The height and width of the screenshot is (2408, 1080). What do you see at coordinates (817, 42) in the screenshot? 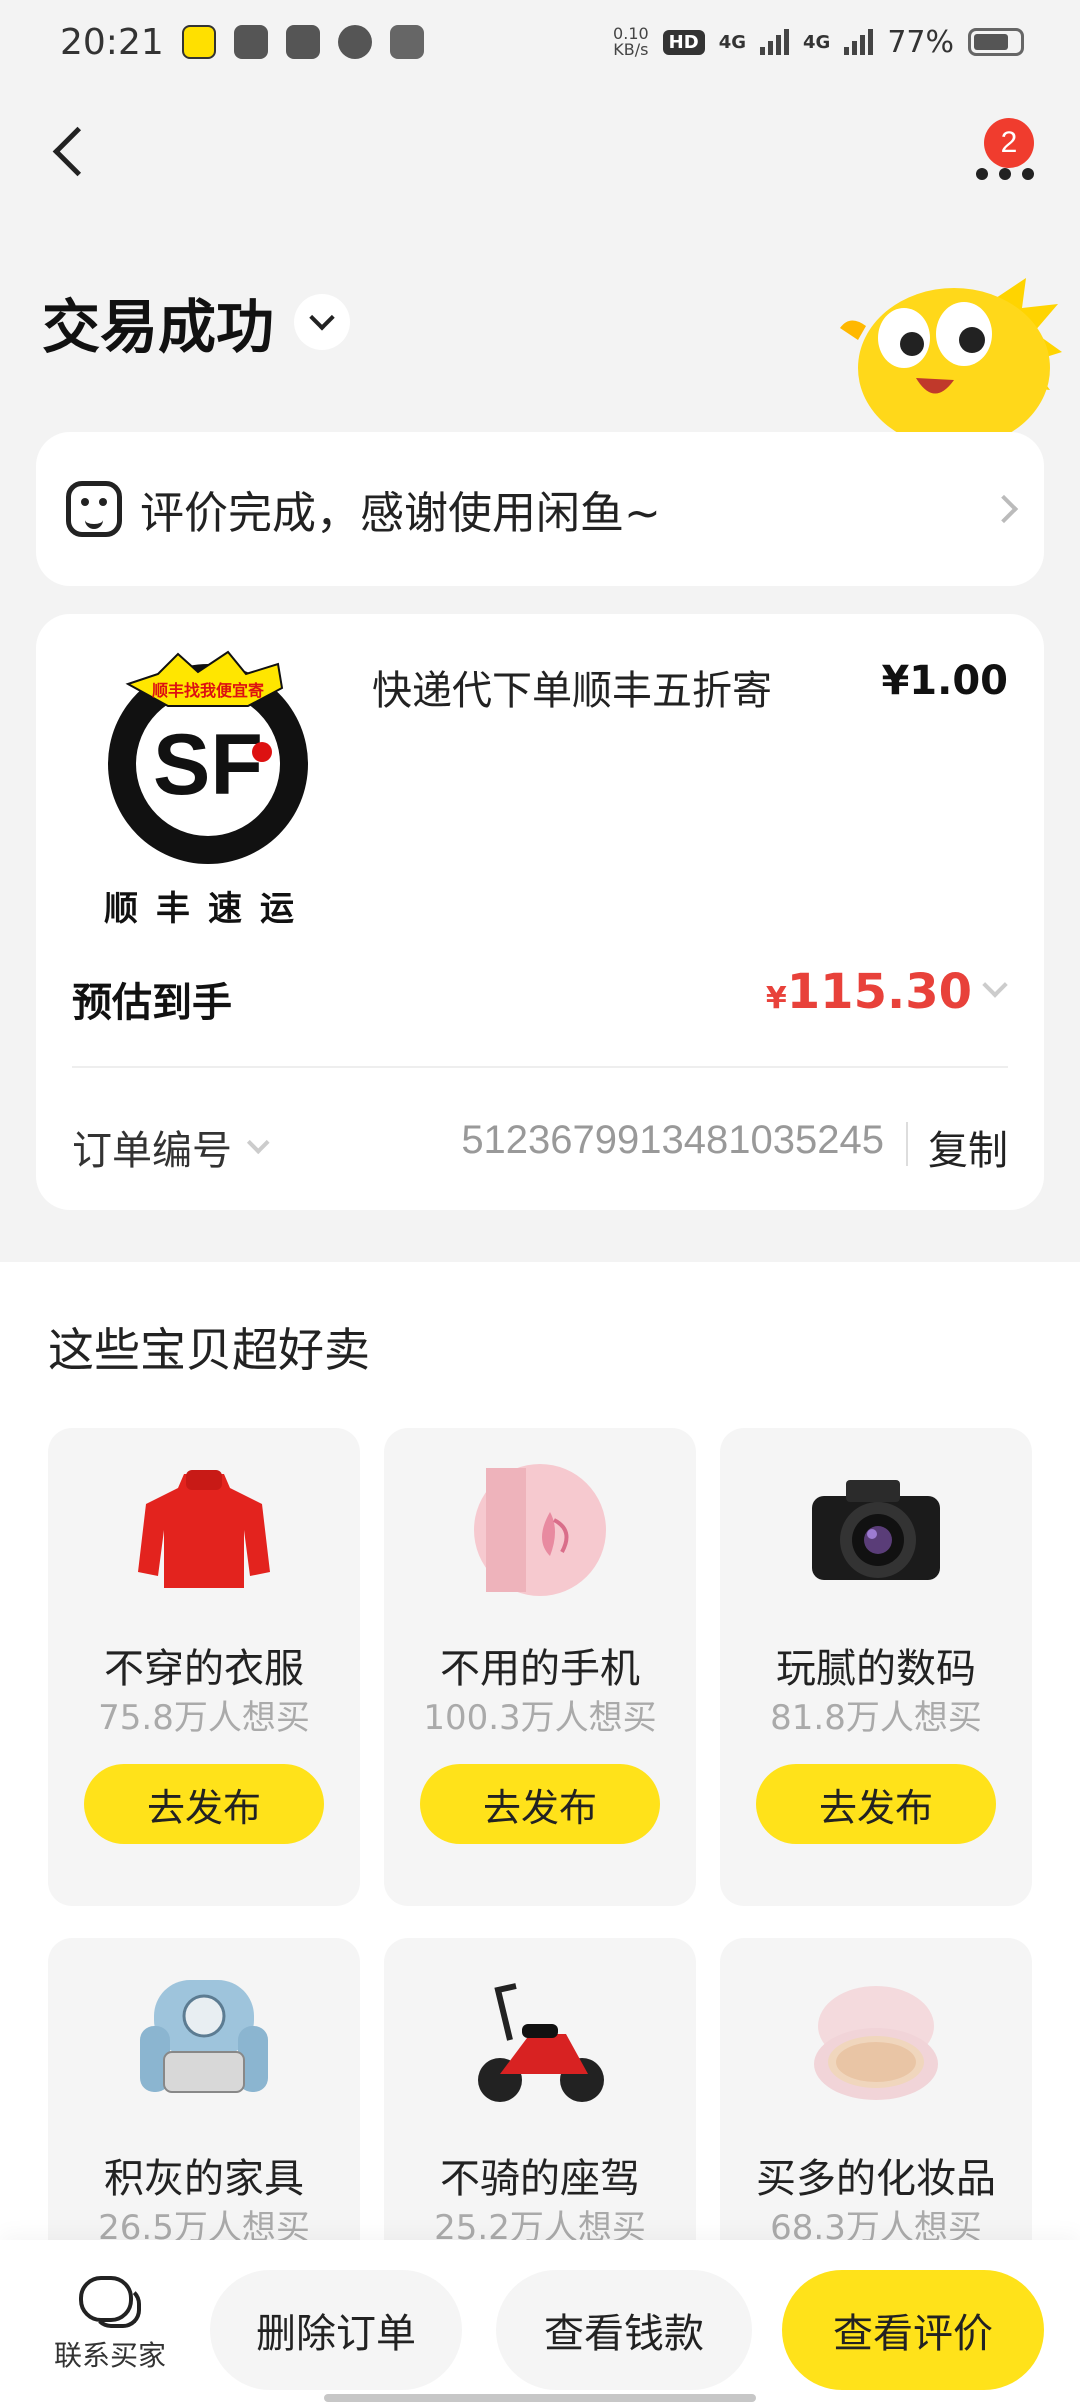
I see `signal-label-2: 4G` at bounding box center [817, 42].